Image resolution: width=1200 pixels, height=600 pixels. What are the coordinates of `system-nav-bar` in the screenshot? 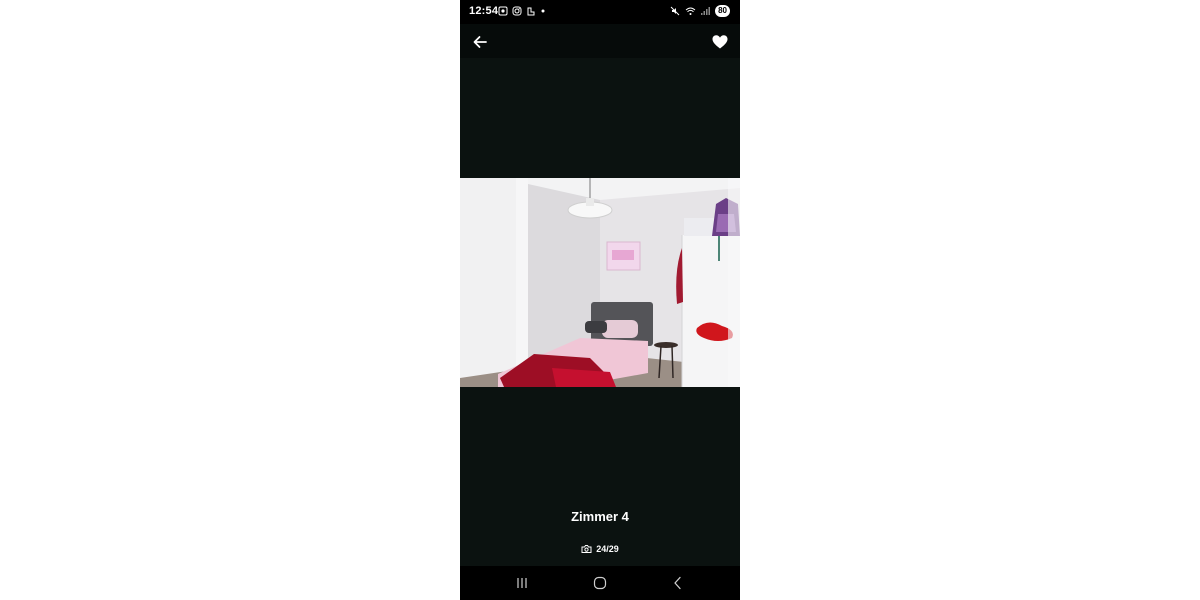 It's located at (600, 583).